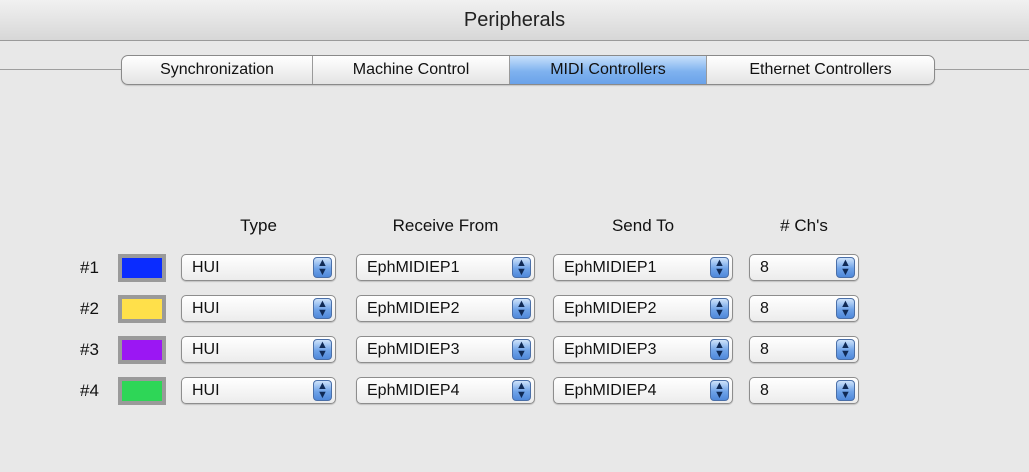 The image size is (1029, 472). I want to click on send-to-popup: EphMIDIEP4 ▲ ▼, so click(643, 390).